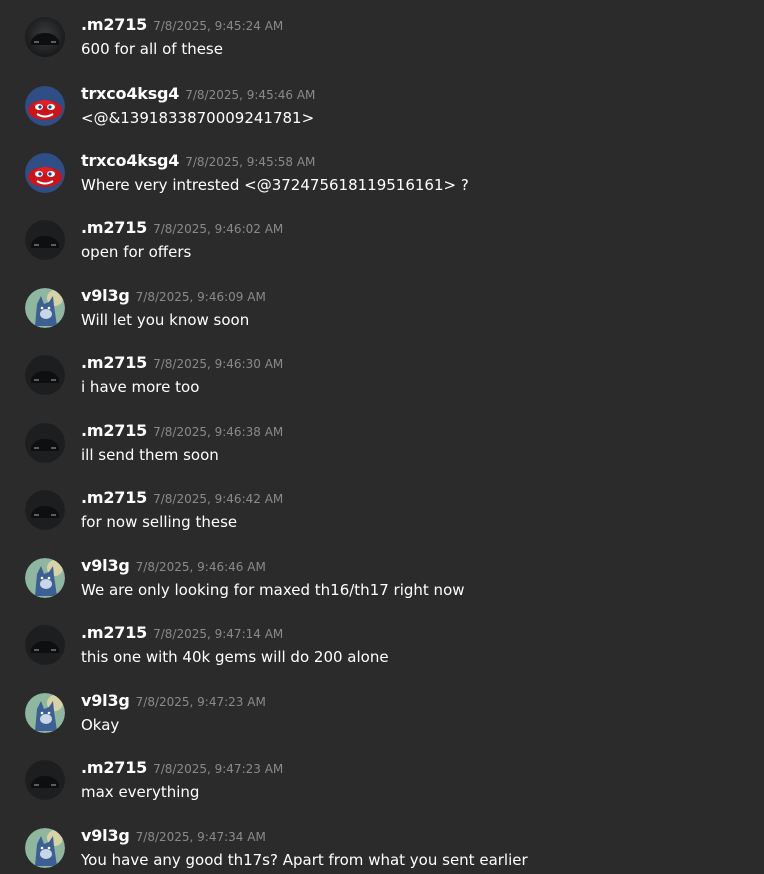 Image resolution: width=764 pixels, height=874 pixels. Describe the element at coordinates (165, 320) in the screenshot. I see `message-content: Will let you know soon` at that location.